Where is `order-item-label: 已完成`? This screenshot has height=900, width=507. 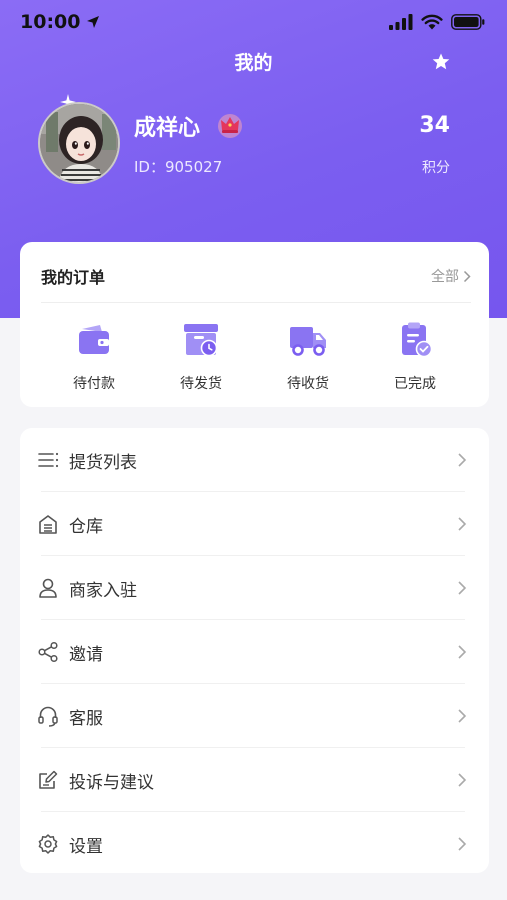 order-item-label: 已完成 is located at coordinates (415, 384).